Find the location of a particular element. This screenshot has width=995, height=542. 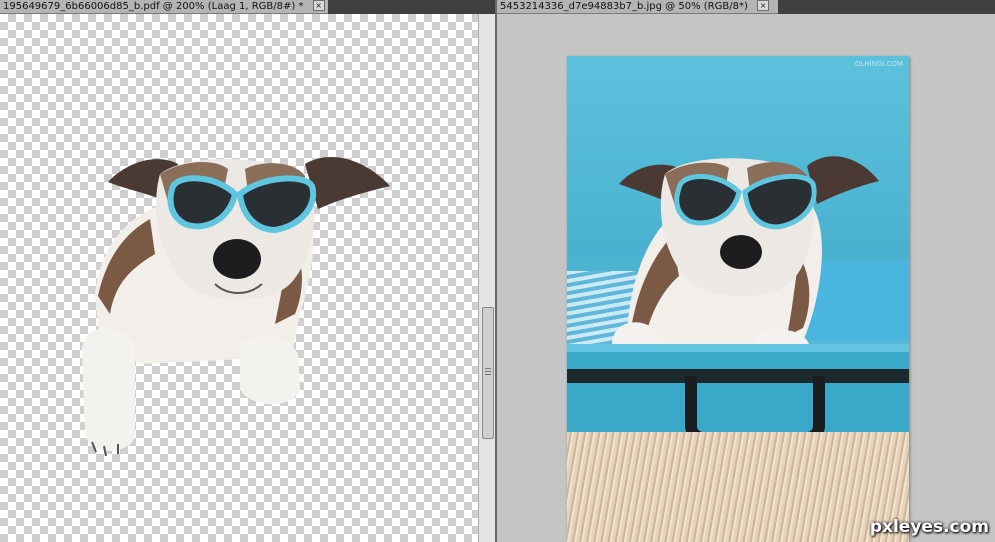

grip-icon is located at coordinates (488, 372).